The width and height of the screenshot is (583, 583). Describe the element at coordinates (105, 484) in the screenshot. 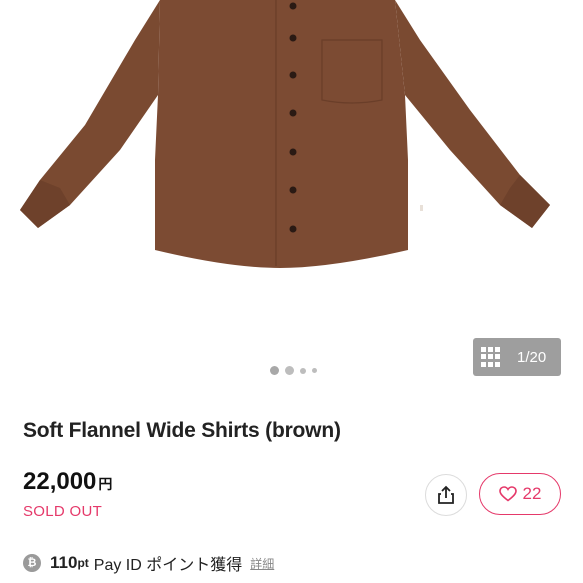

I see `price-currency: 円` at that location.